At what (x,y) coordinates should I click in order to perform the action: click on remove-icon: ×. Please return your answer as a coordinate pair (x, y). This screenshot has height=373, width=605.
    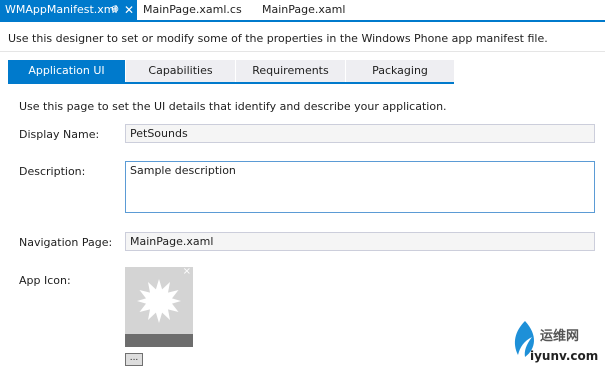
    Looking at the image, I should click on (187, 272).